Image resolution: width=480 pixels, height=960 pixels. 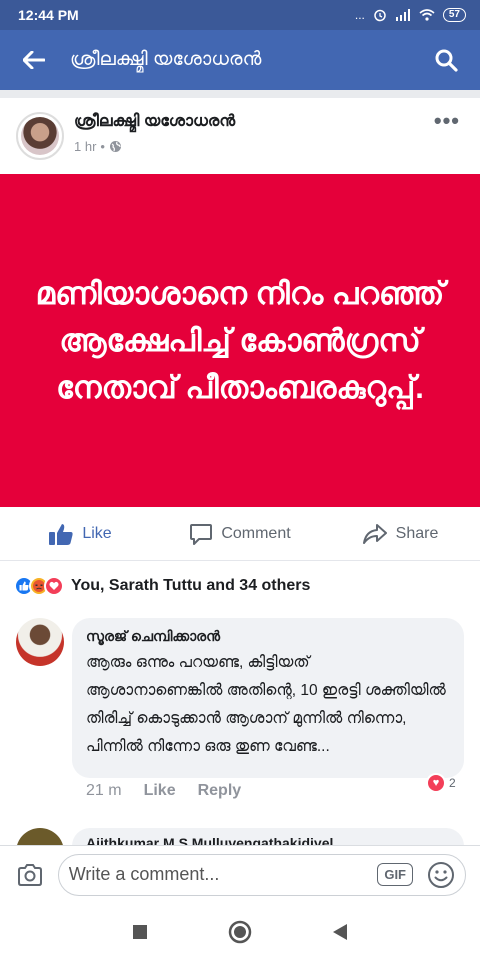 I want to click on search-button, so click(x=446, y=60).